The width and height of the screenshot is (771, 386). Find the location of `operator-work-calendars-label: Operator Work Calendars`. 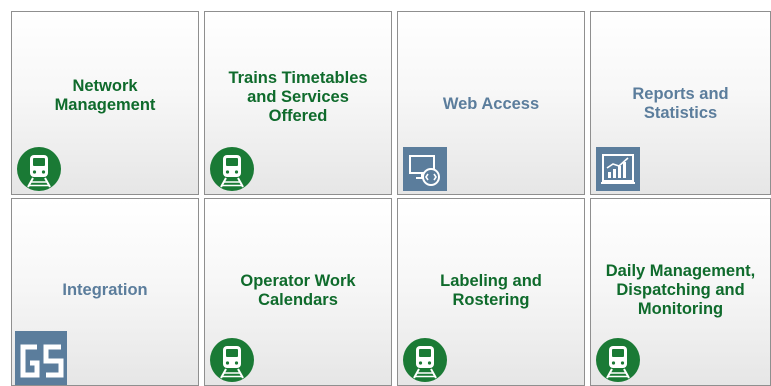

operator-work-calendars-label: Operator Work Calendars is located at coordinates (298, 290).